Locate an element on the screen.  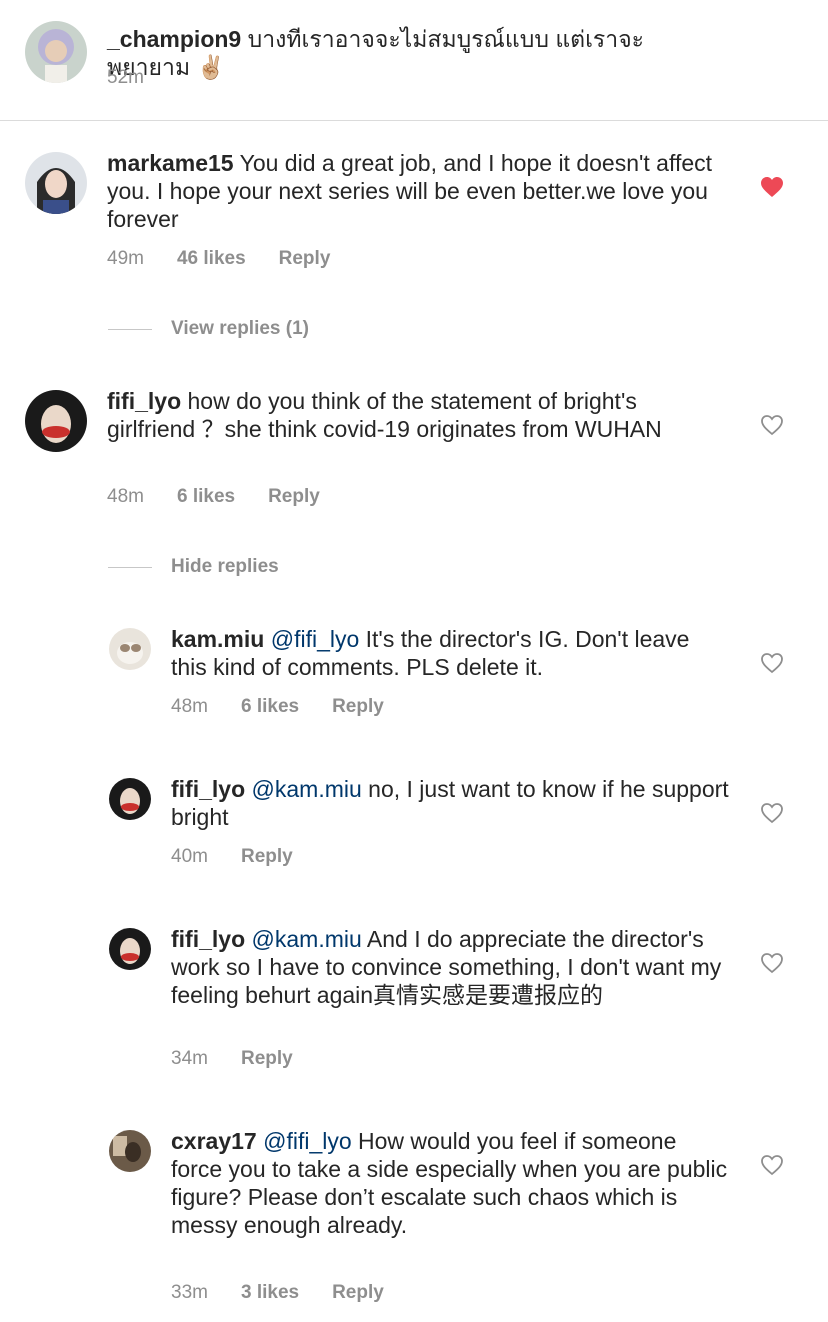
toggle-label: Hide replies is located at coordinates (225, 566).